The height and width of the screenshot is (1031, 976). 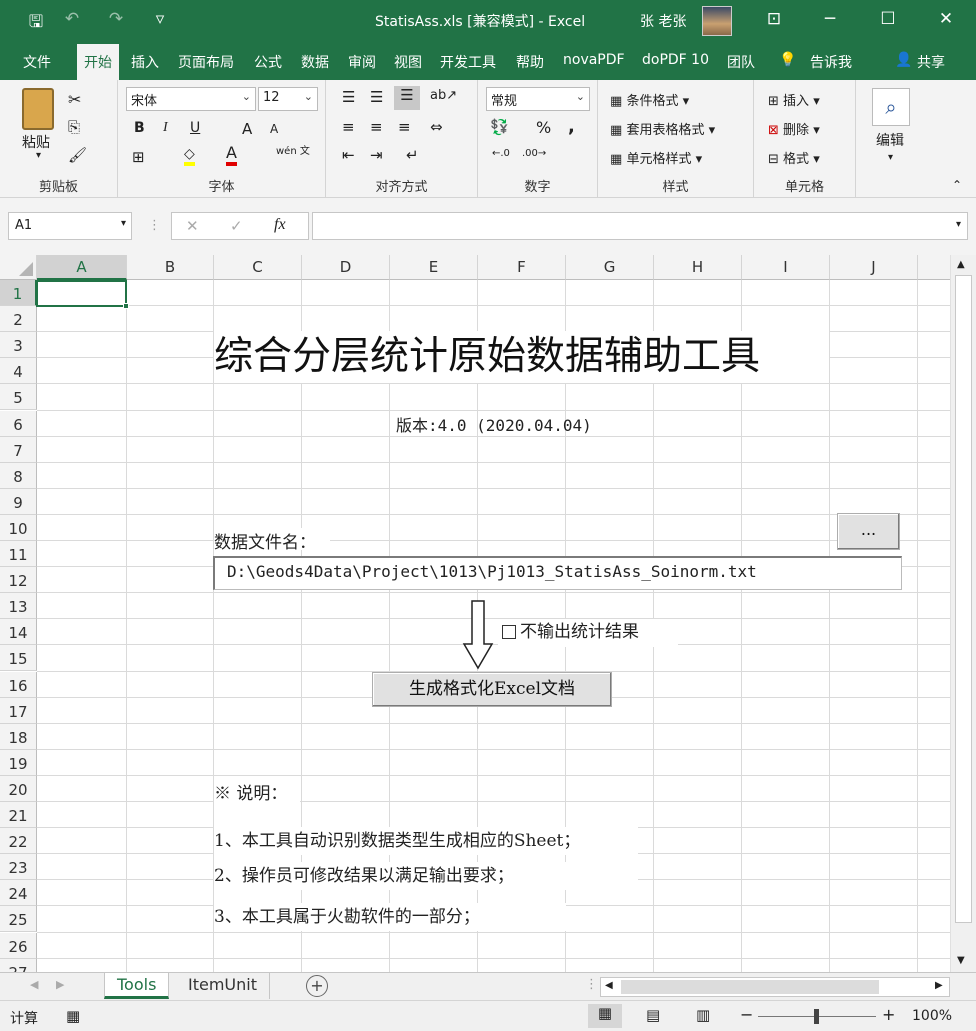 What do you see at coordinates (522, 267) in the screenshot?
I see `column-header: F` at bounding box center [522, 267].